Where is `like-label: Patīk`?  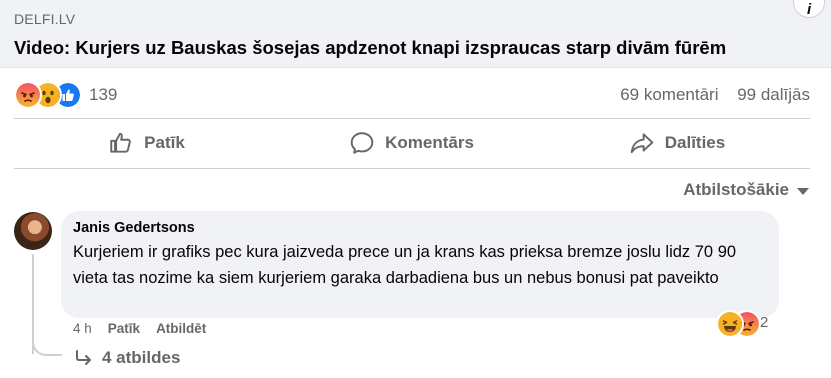 like-label: Patīk is located at coordinates (164, 142).